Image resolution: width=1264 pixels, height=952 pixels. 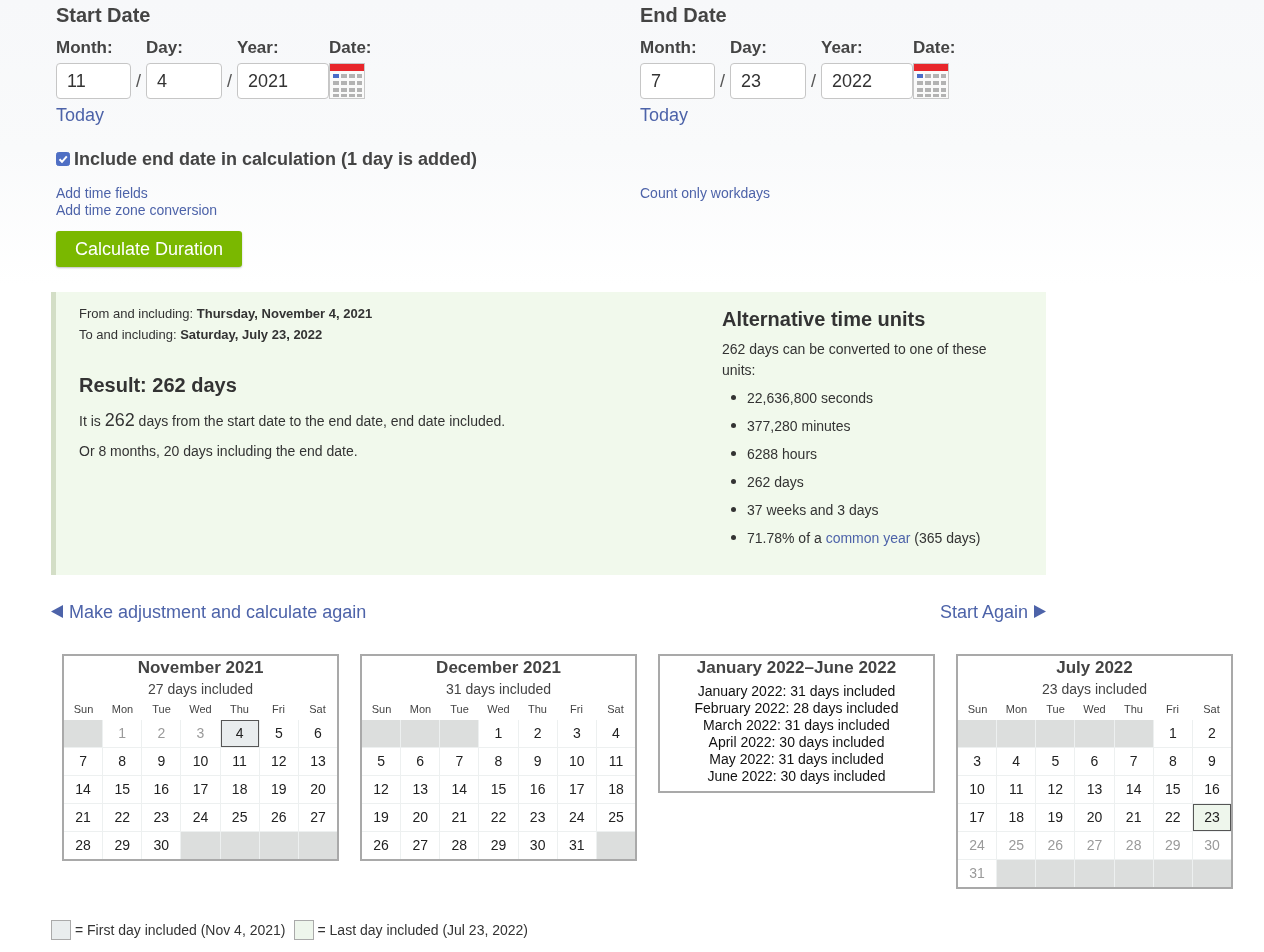 What do you see at coordinates (775, 482) in the screenshot?
I see `unit-value: 262 days` at bounding box center [775, 482].